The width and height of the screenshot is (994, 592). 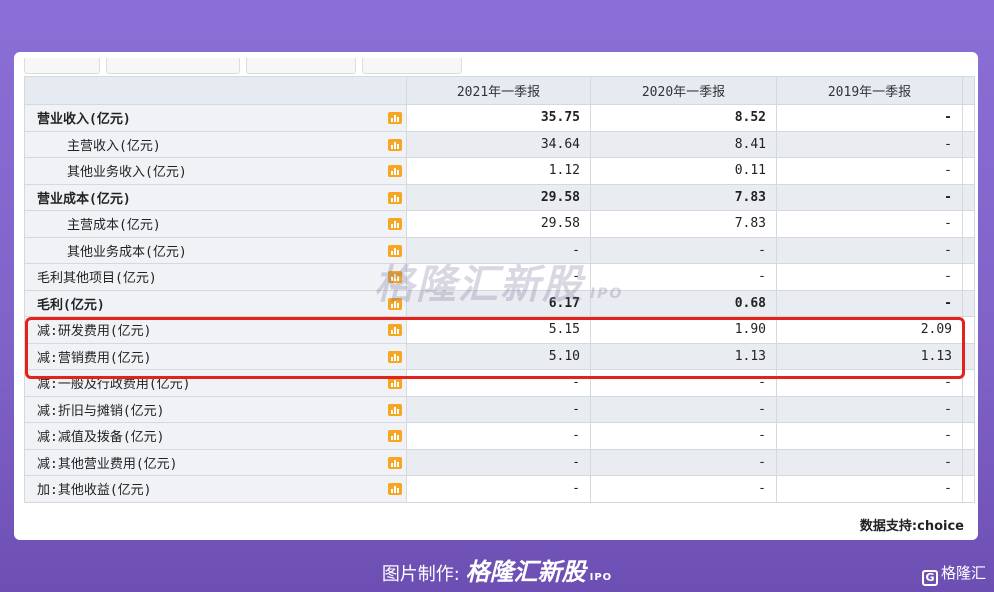 I want to click on row-label-text: 减:折旧与摊销(亿元), so click(x=101, y=411).